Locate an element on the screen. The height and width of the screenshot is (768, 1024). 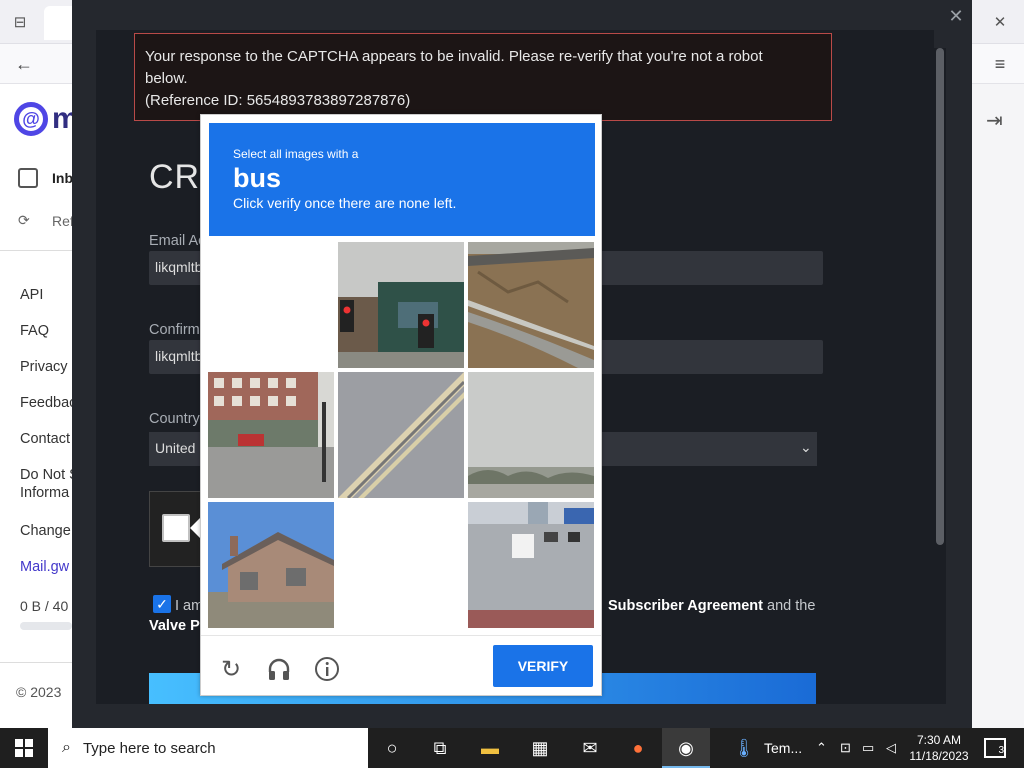
agree-text-tail: and the is located at coordinates (789, 606).